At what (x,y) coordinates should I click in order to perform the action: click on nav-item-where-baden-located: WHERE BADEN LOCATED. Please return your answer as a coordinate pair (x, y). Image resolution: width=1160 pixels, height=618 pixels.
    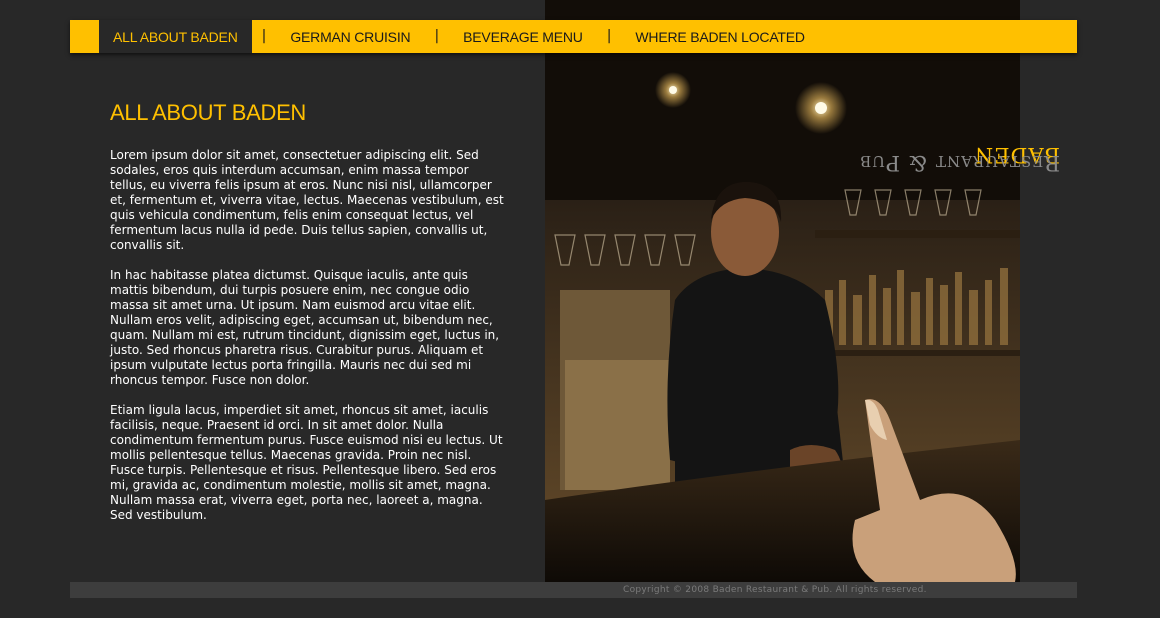
    Looking at the image, I should click on (719, 36).